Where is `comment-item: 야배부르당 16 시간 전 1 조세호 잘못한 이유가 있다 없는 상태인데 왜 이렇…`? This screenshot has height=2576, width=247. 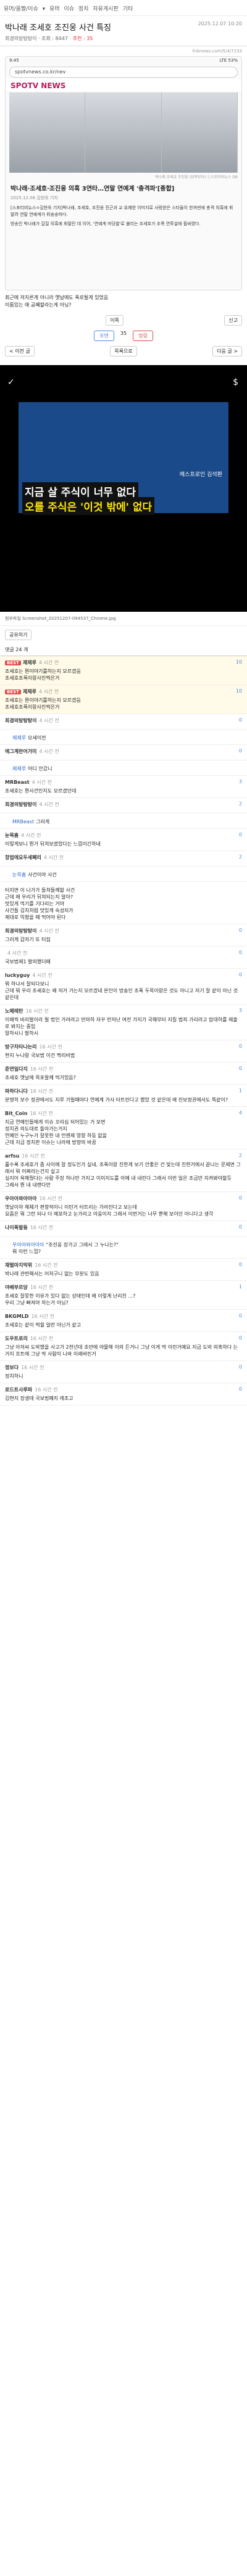
comment-item: 야배부르당 16 시간 전 1 조세호 잘못한 이유가 있다 없는 상태인데 왜 이렇… is located at coordinates (124, 1295).